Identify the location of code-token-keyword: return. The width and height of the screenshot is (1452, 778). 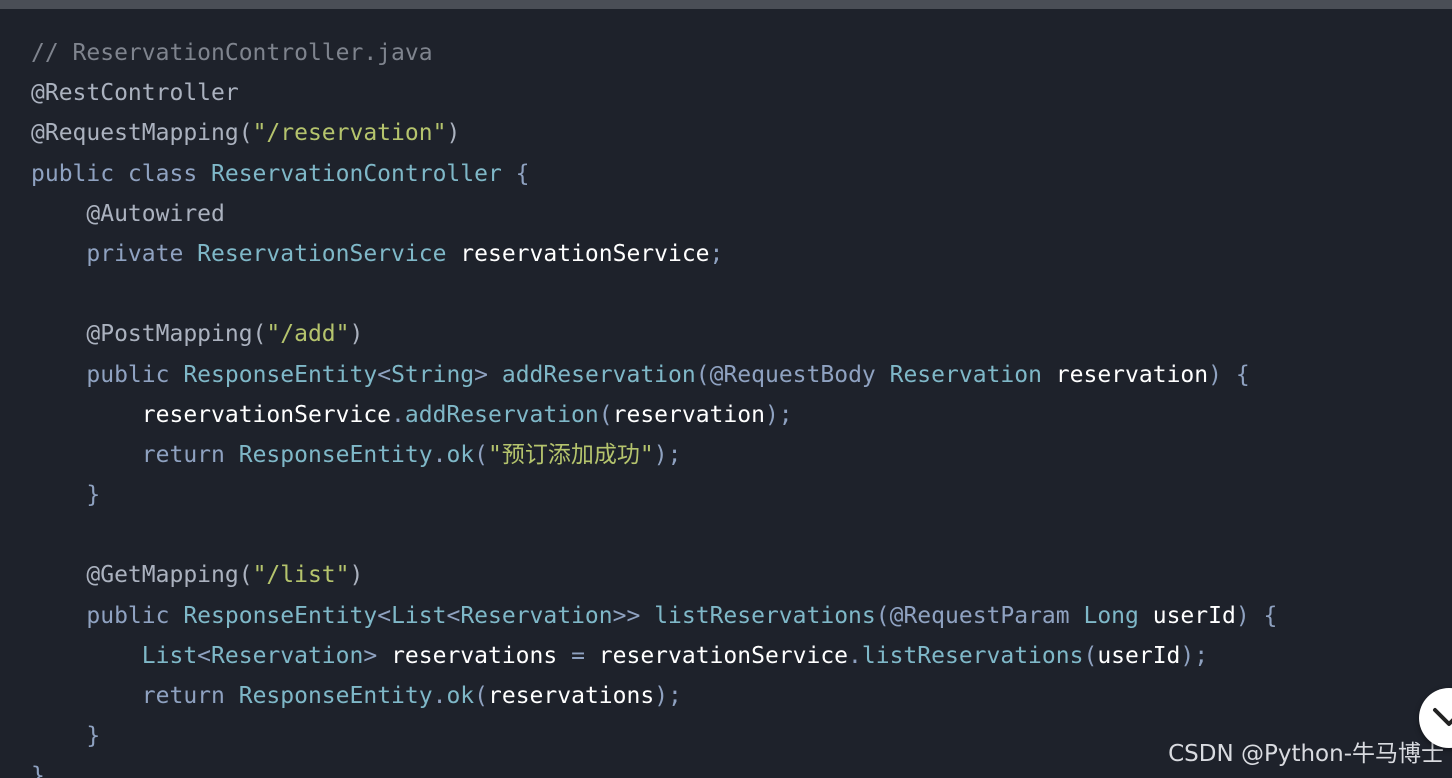
(190, 454).